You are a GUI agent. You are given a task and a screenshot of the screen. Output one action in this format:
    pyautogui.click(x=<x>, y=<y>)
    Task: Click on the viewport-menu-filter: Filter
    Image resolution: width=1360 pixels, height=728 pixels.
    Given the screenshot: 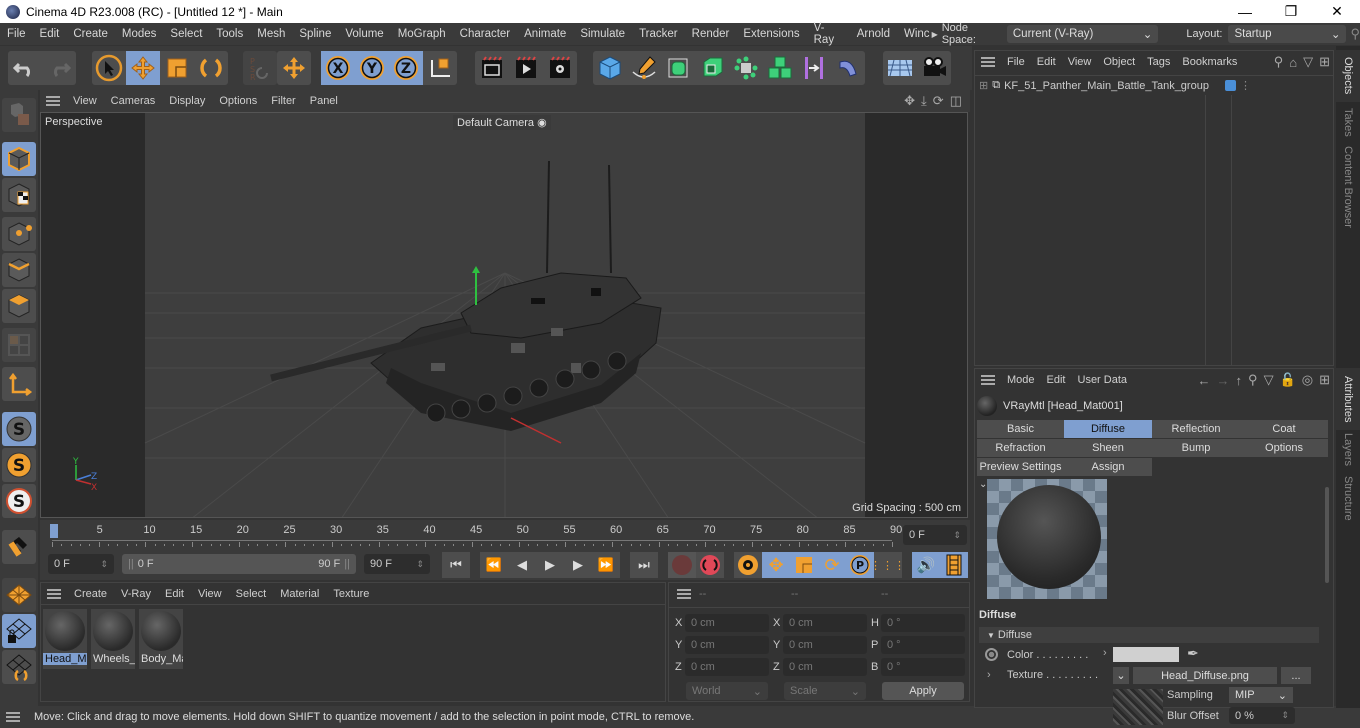 What is the action you would take?
    pyautogui.click(x=283, y=101)
    